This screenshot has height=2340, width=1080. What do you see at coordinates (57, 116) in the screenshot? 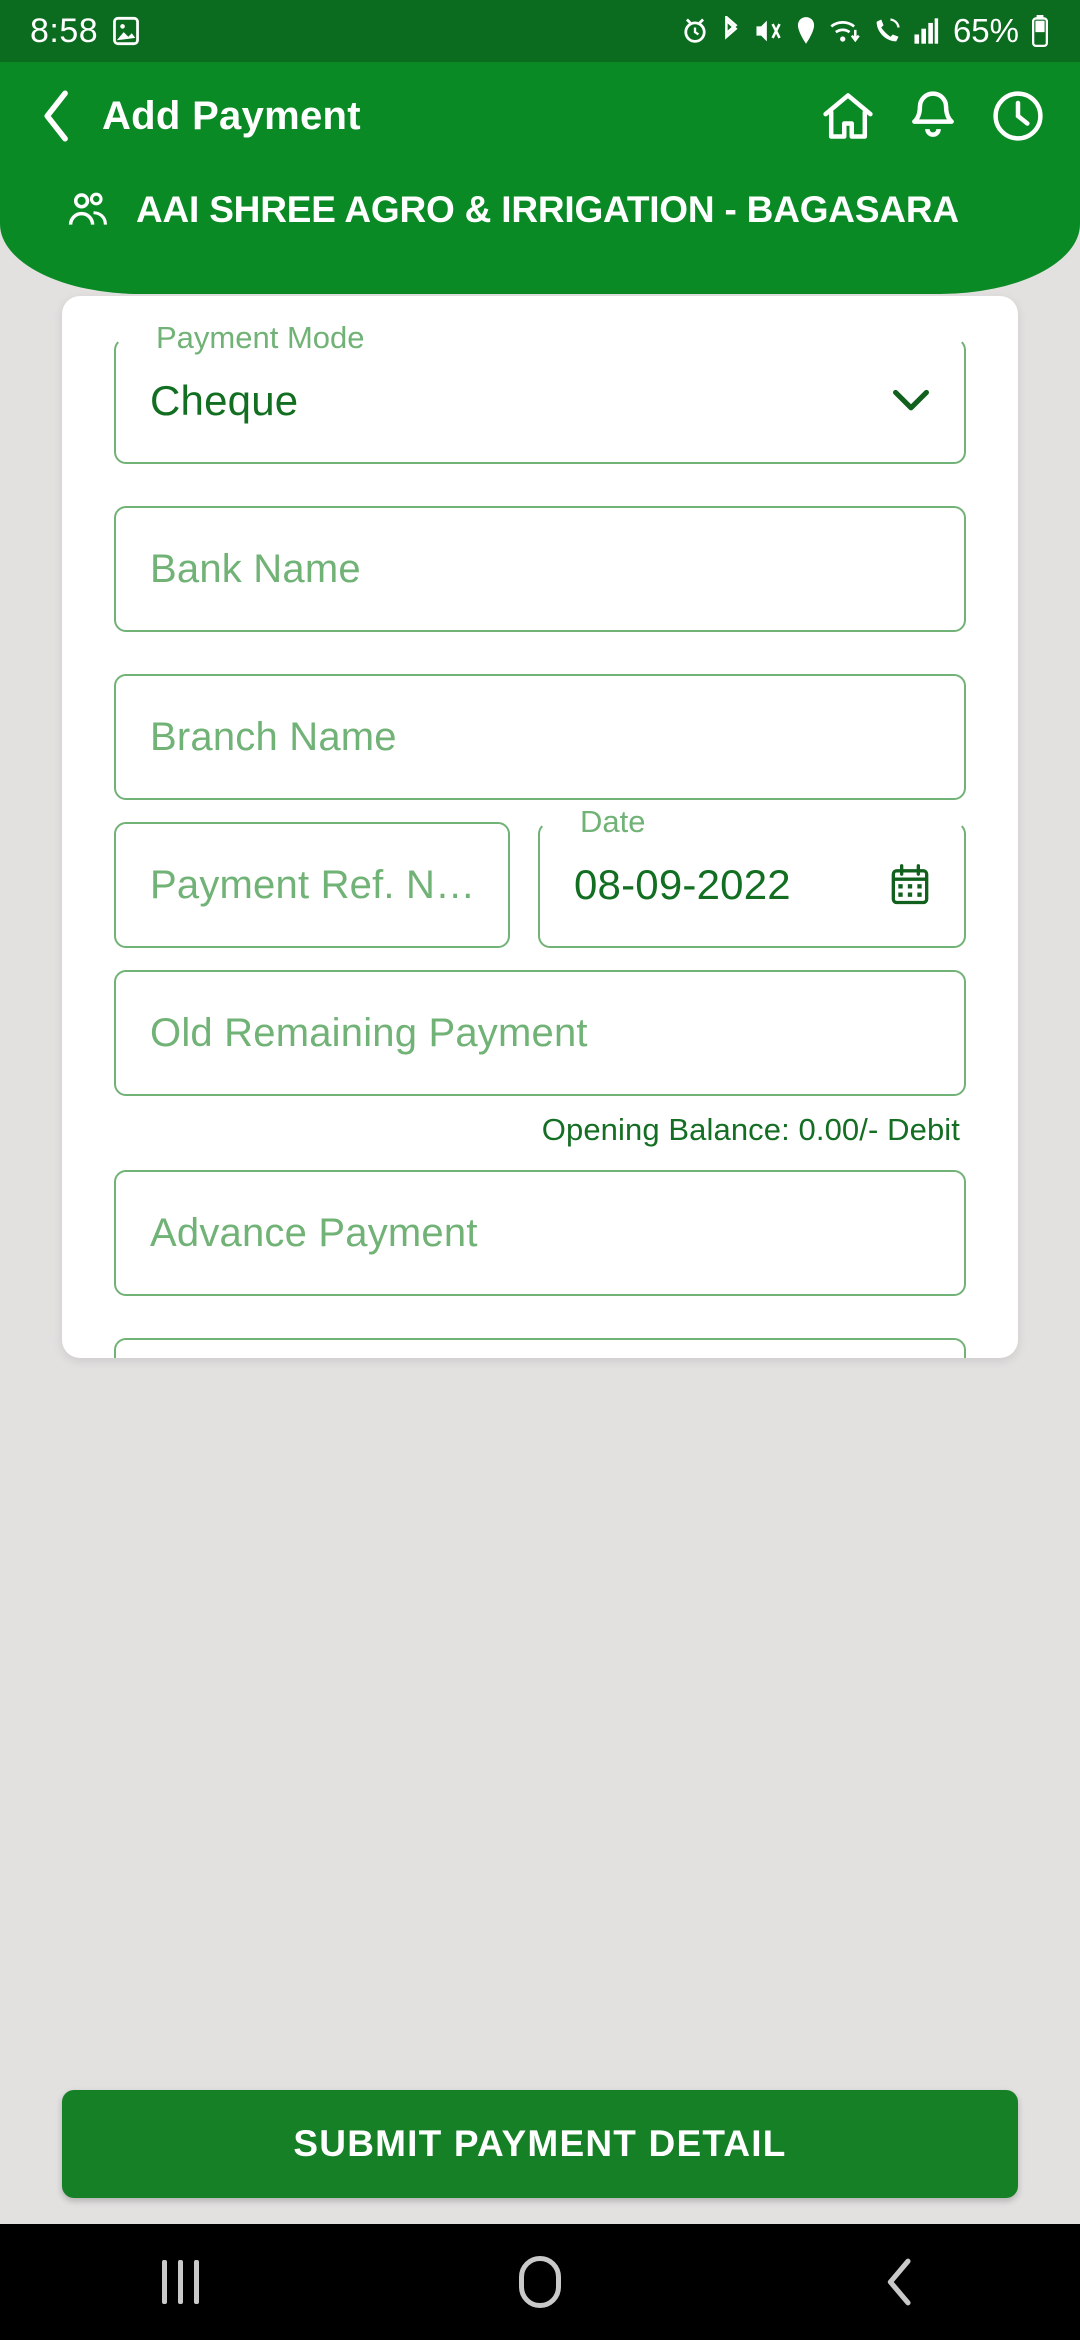
I see `back-chevron-icon` at bounding box center [57, 116].